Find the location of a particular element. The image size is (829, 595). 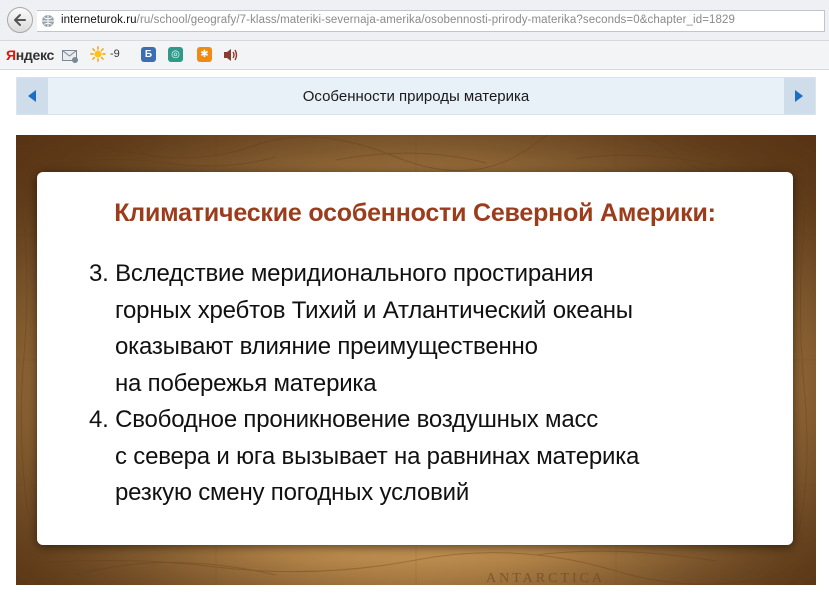

yandex-logo-ya: Я is located at coordinates (11, 55).